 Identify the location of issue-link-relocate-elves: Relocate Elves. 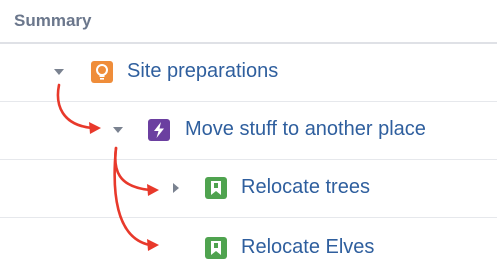
(307, 247).